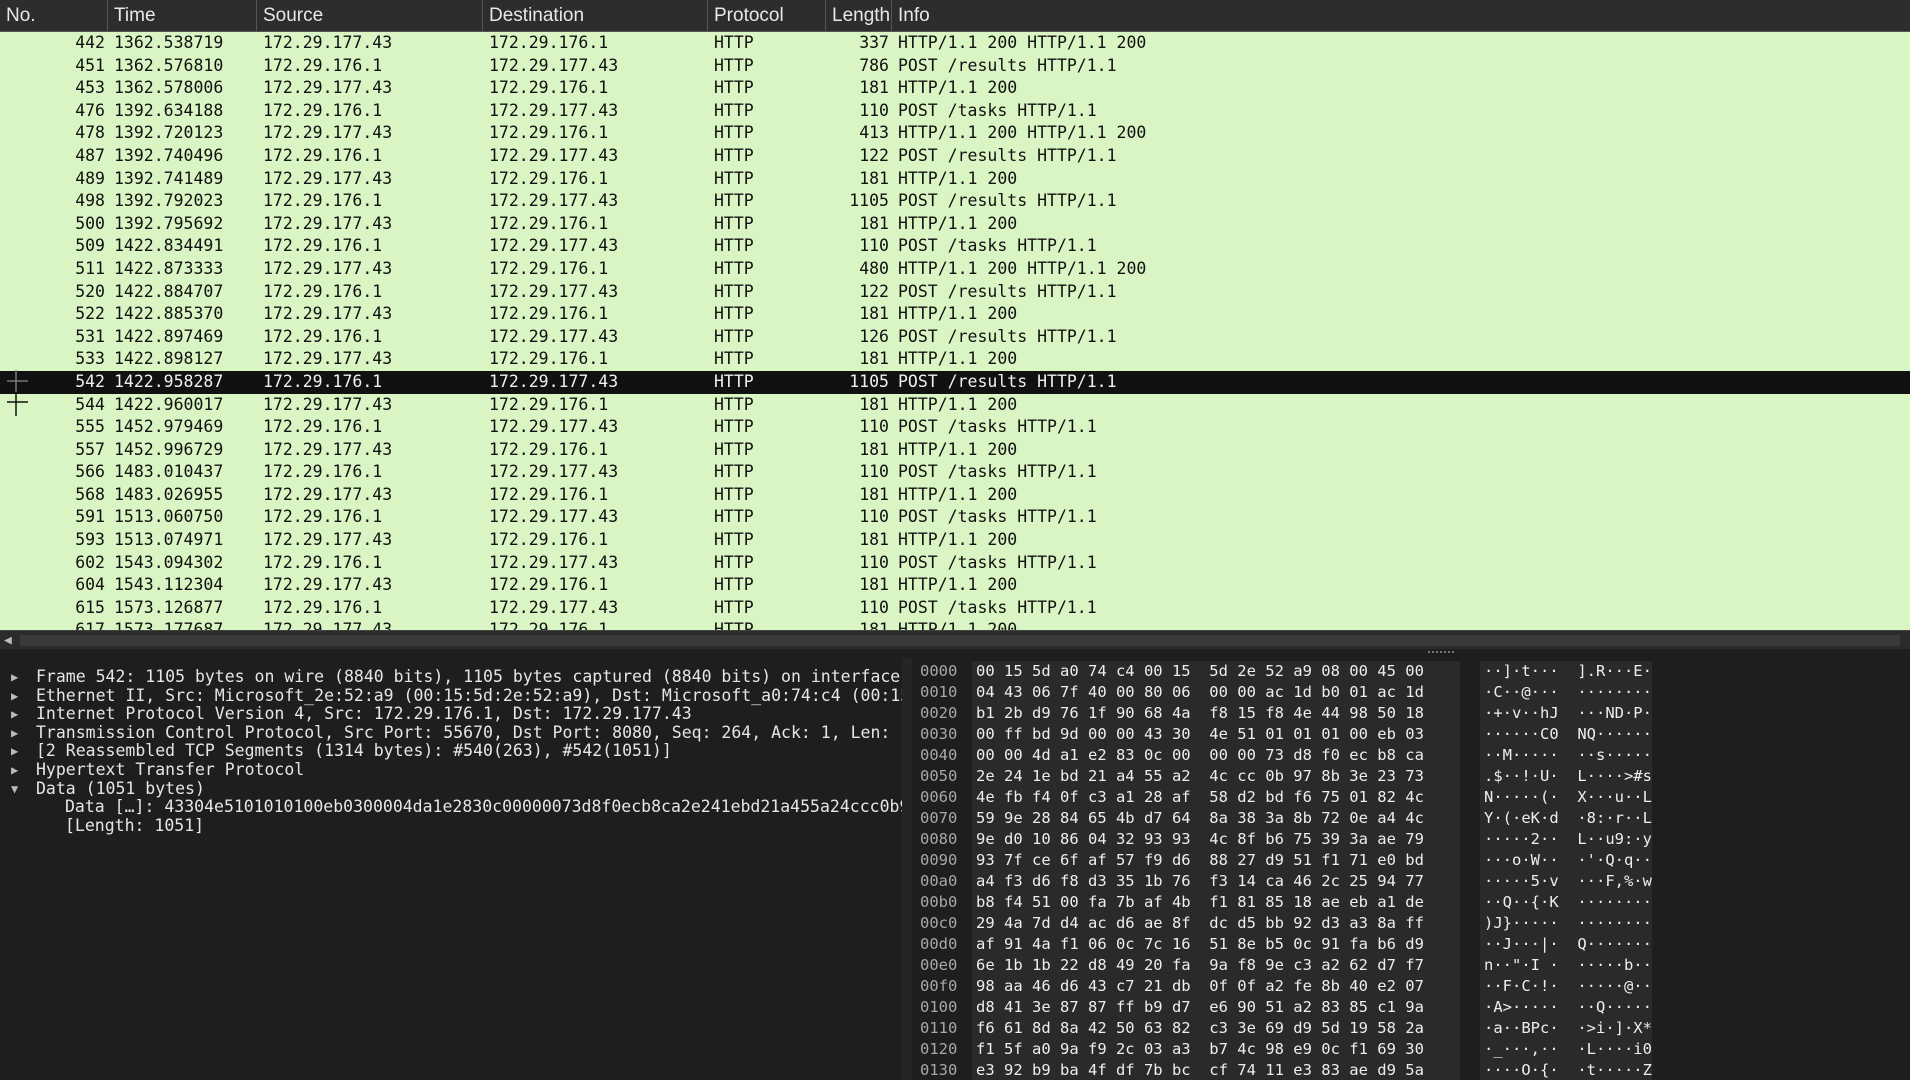 This screenshot has height=1080, width=1910. I want to click on scroll-left-icon: ◀, so click(8, 640).